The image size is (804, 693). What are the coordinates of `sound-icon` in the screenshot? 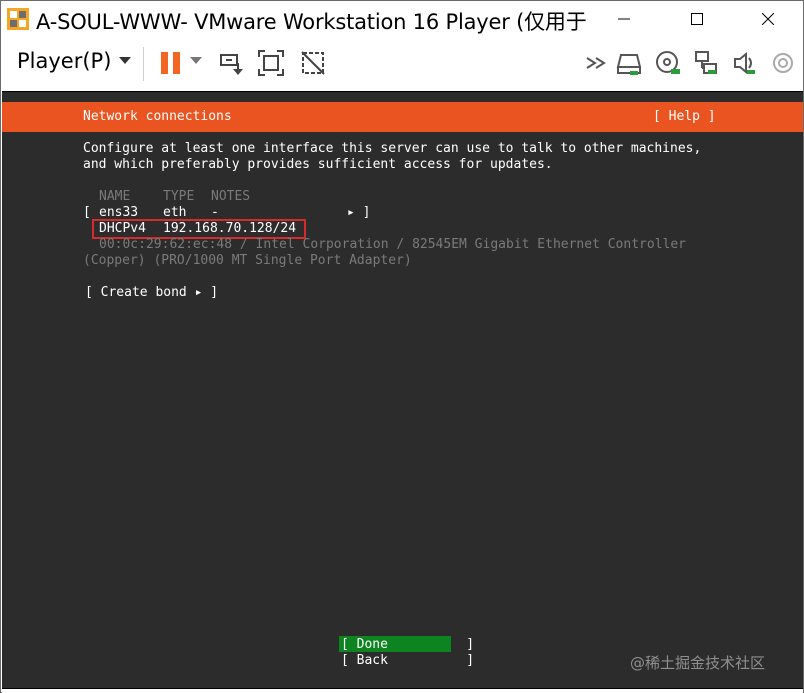 It's located at (745, 63).